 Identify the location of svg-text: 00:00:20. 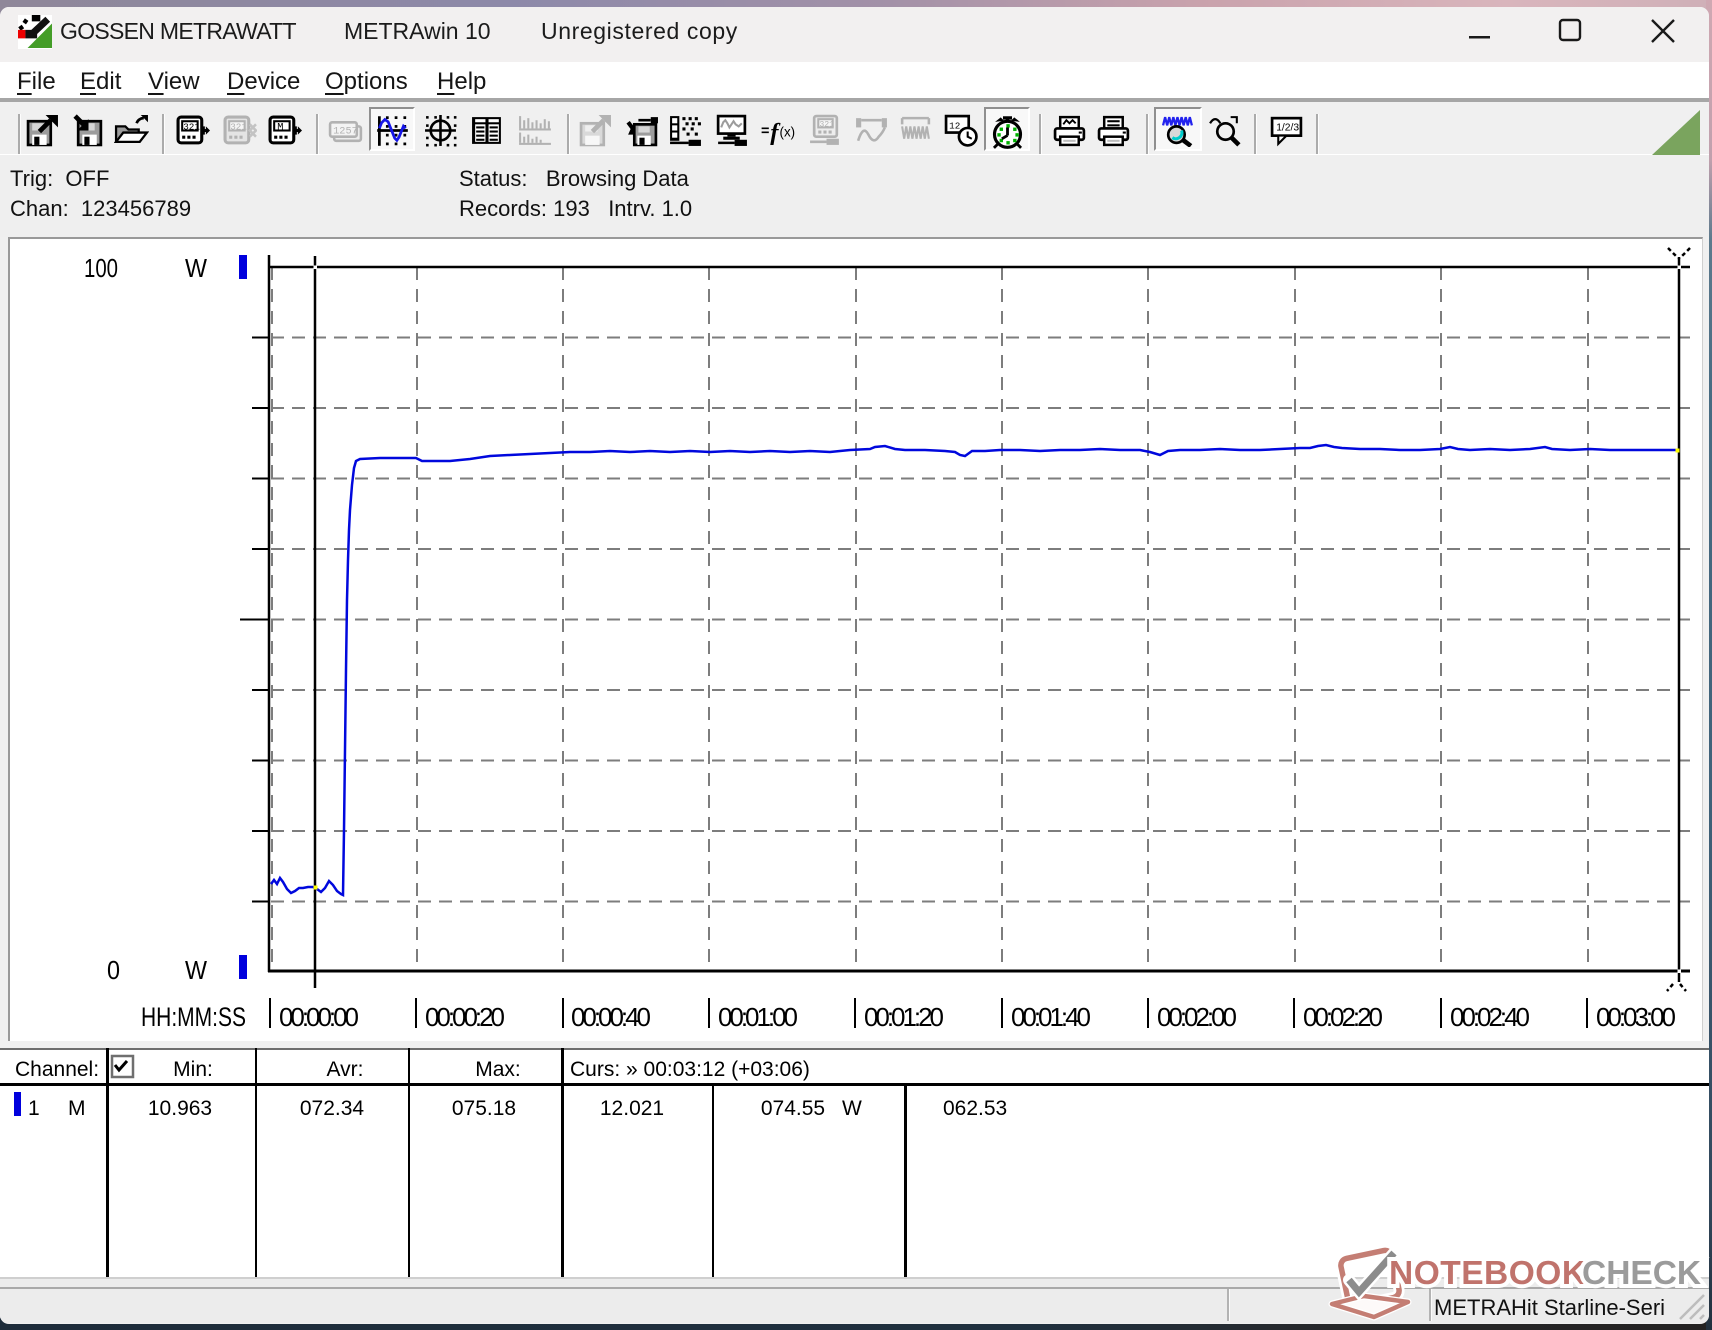
(465, 1017).